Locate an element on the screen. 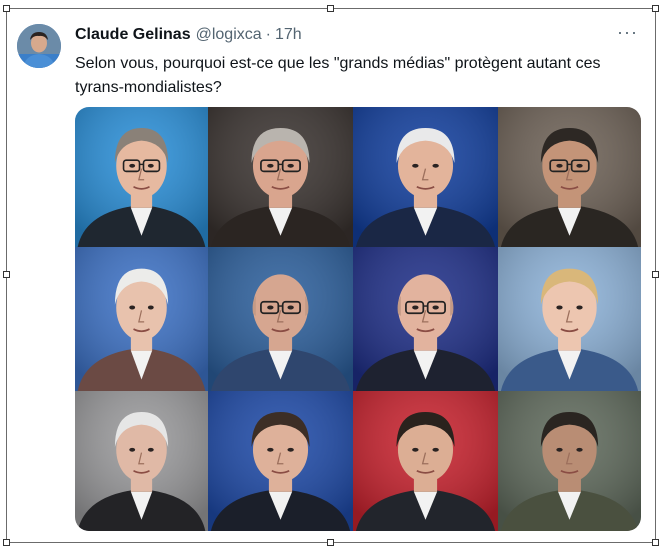 The image size is (660, 548). resize-handle-top-center is located at coordinates (330, 8).